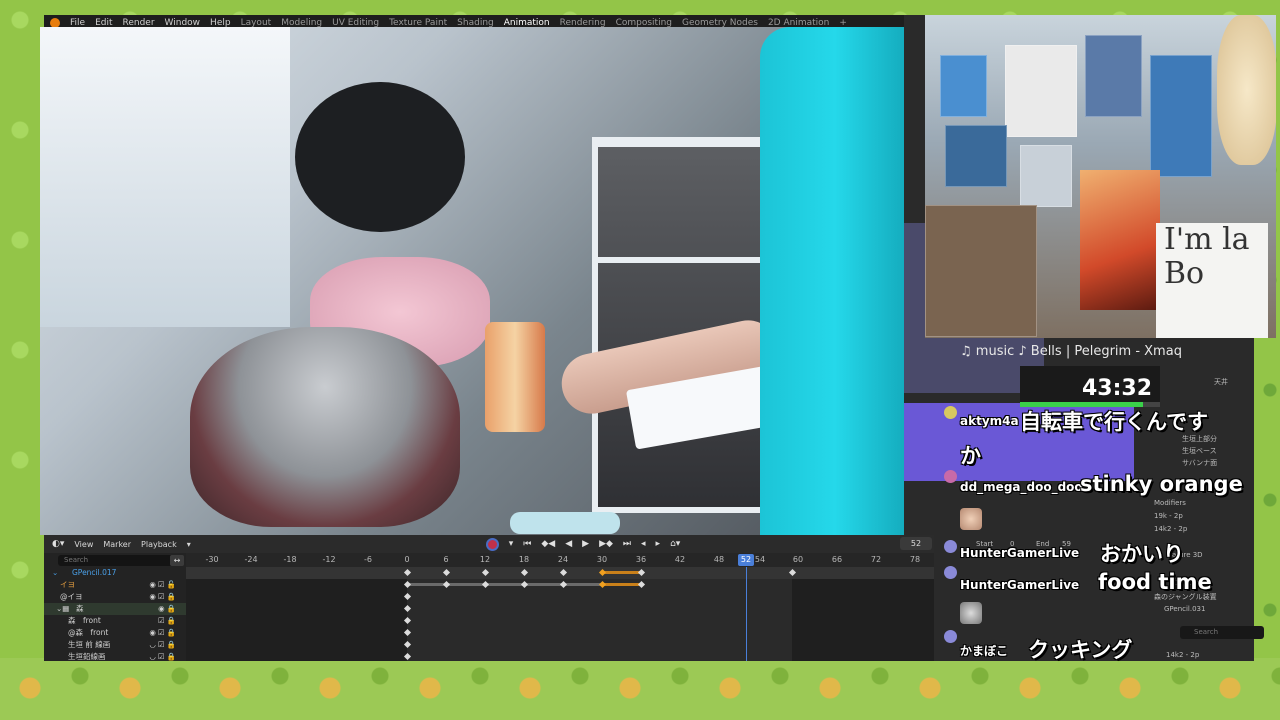 The image size is (1280, 720). What do you see at coordinates (55, 573) in the screenshot?
I see `expand-icon: ⌄` at bounding box center [55, 573].